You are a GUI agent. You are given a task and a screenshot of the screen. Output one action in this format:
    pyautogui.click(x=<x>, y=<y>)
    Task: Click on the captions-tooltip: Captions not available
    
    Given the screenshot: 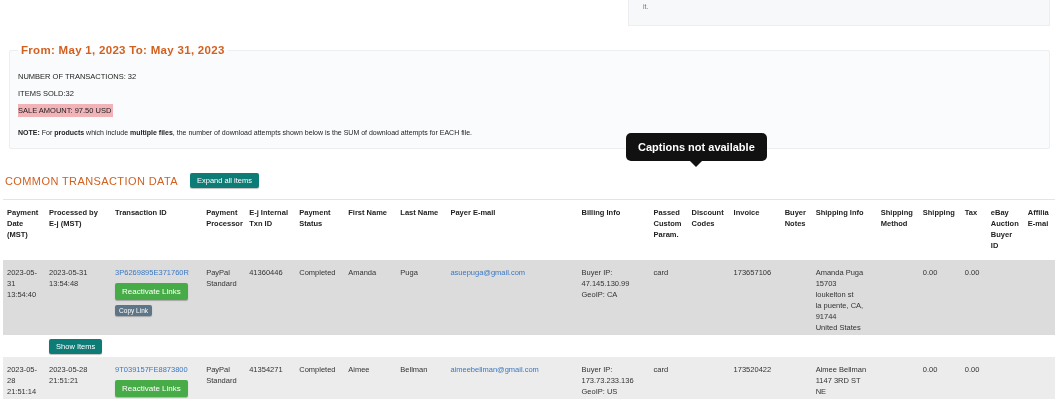 What is the action you would take?
    pyautogui.click(x=696, y=150)
    